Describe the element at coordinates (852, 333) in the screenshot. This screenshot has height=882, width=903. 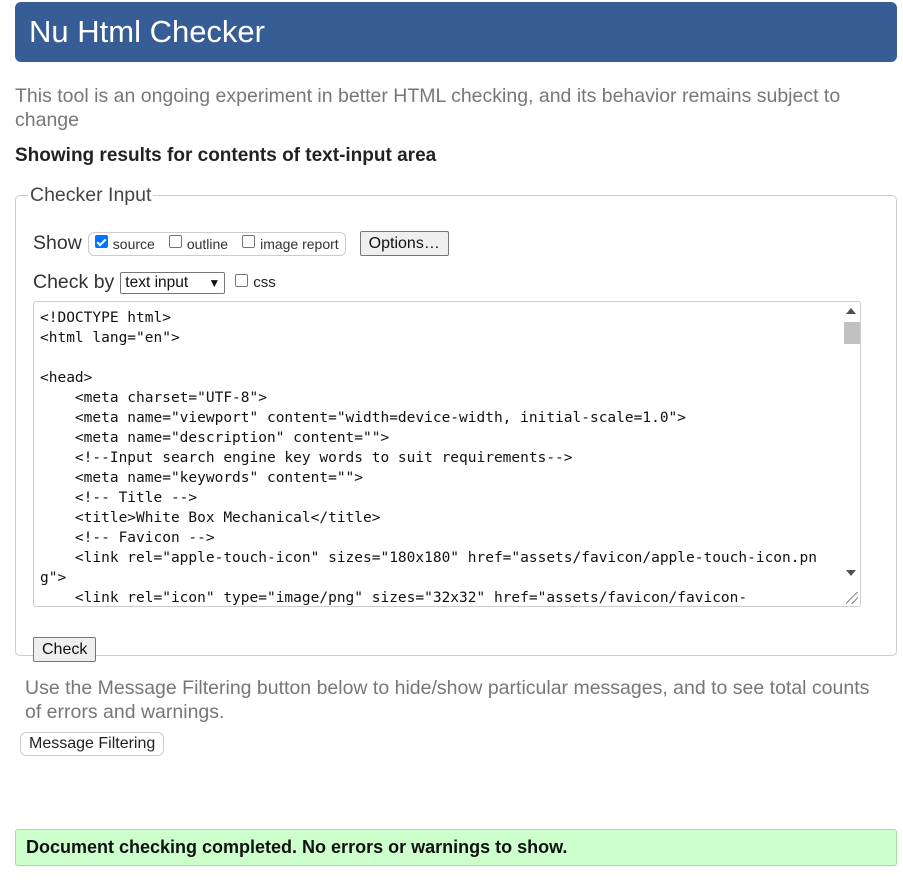
I see `scrollbar-thumb` at that location.